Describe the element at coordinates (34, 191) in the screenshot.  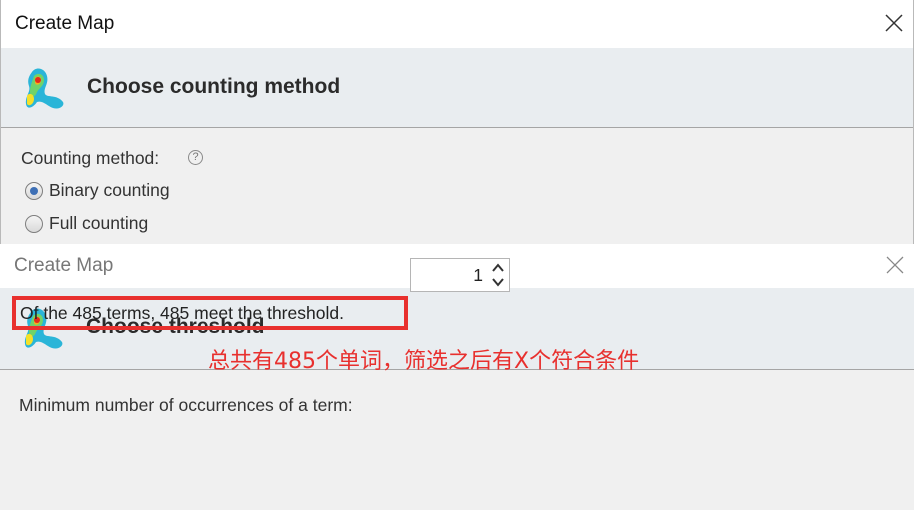
I see `radio-button-checked` at that location.